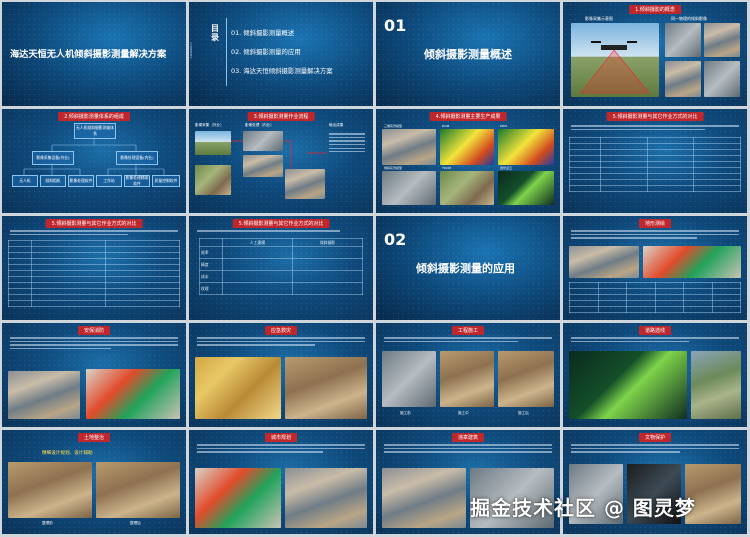  Describe the element at coordinates (405, 413) in the screenshot. I see `caption-before: 施工前` at that location.